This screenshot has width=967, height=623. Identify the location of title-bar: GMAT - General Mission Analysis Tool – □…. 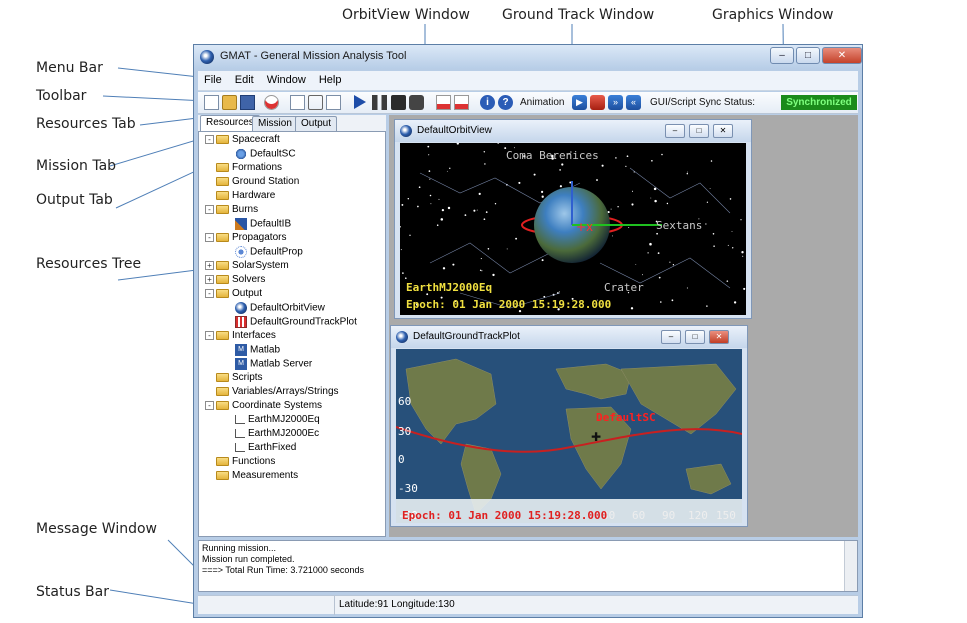
(528, 57).